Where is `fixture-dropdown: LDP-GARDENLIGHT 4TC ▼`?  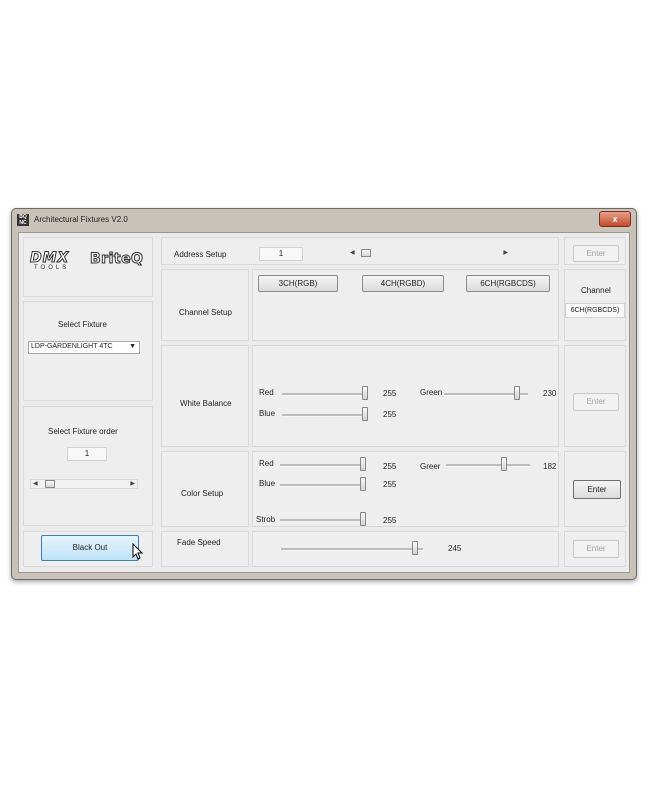 fixture-dropdown: LDP-GARDENLIGHT 4TC ▼ is located at coordinates (84, 347).